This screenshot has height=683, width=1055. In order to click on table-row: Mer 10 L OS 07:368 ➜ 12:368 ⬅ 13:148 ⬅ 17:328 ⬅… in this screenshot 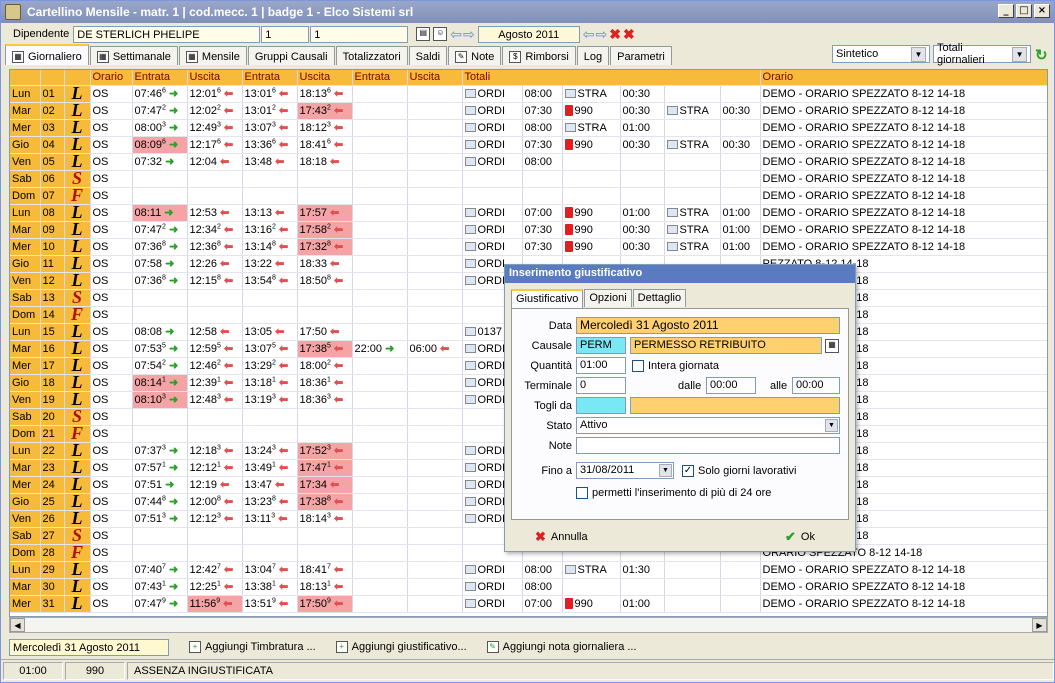, I will do `click(528, 247)`.